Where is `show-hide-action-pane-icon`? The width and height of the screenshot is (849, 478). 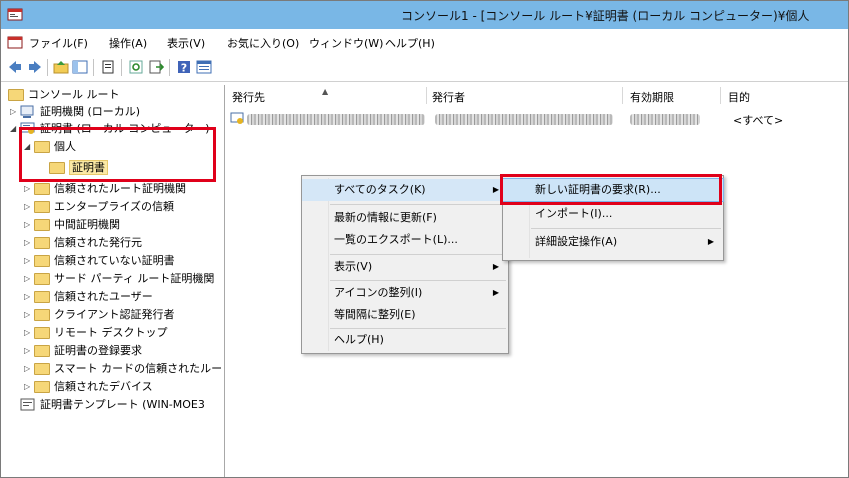 show-hide-action-pane-icon is located at coordinates (204, 67).